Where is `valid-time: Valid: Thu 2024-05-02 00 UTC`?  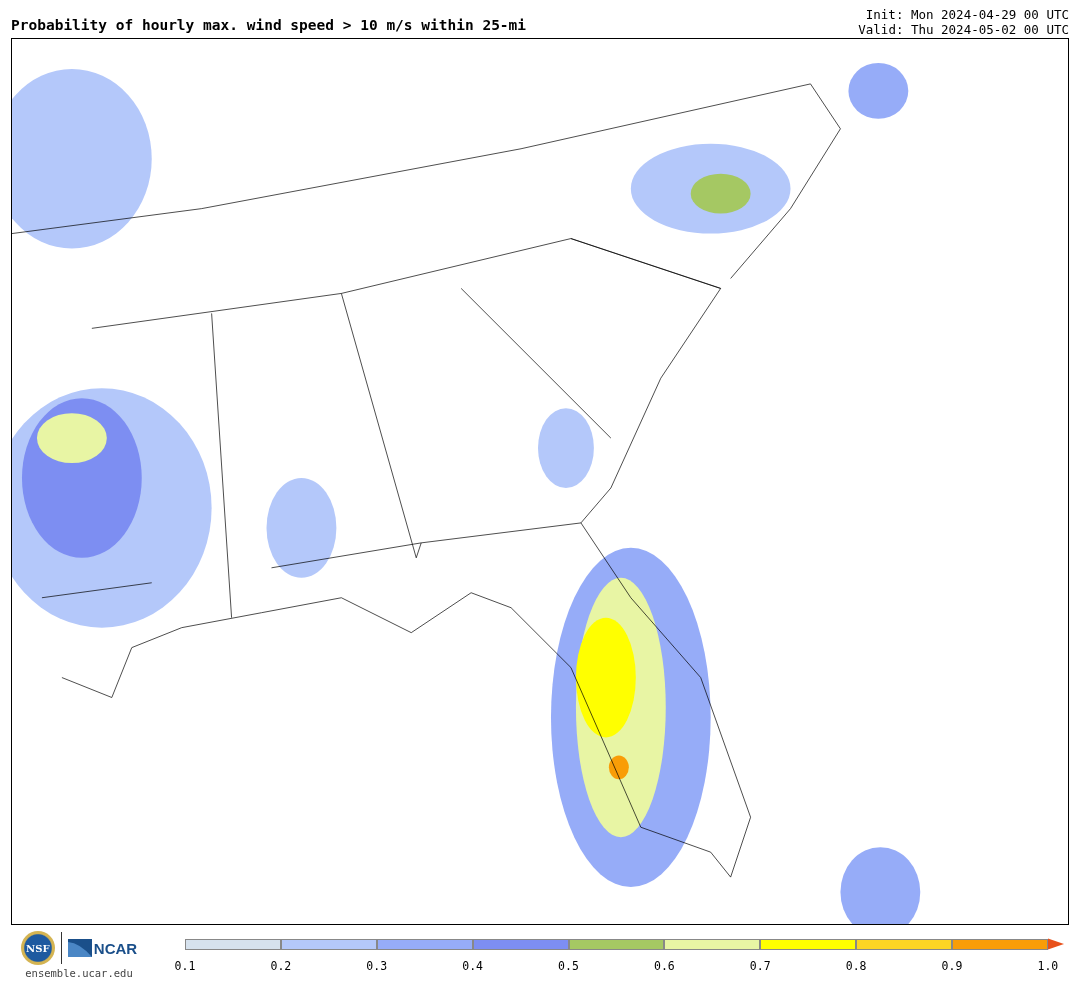
valid-time: Valid: Thu 2024-05-02 00 UTC is located at coordinates (963, 29).